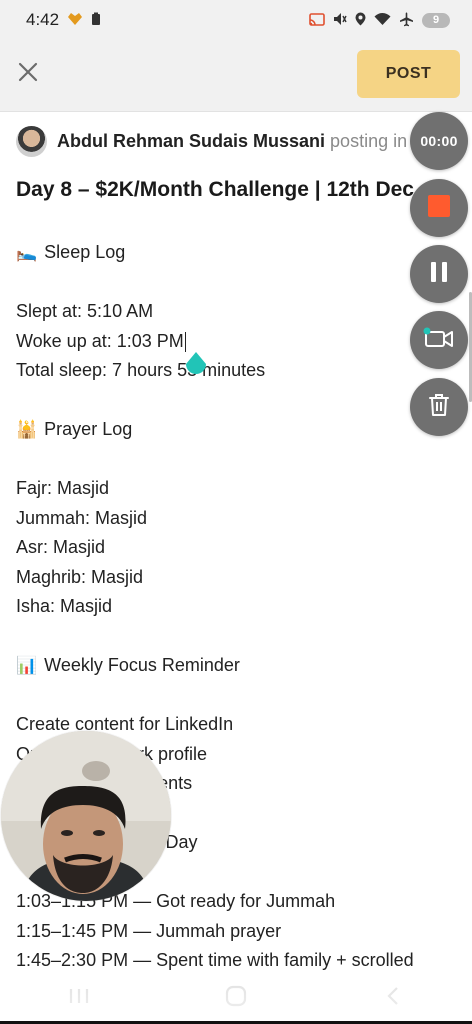  I want to click on section-heading: 🛌 Sleep Log, so click(244, 253).